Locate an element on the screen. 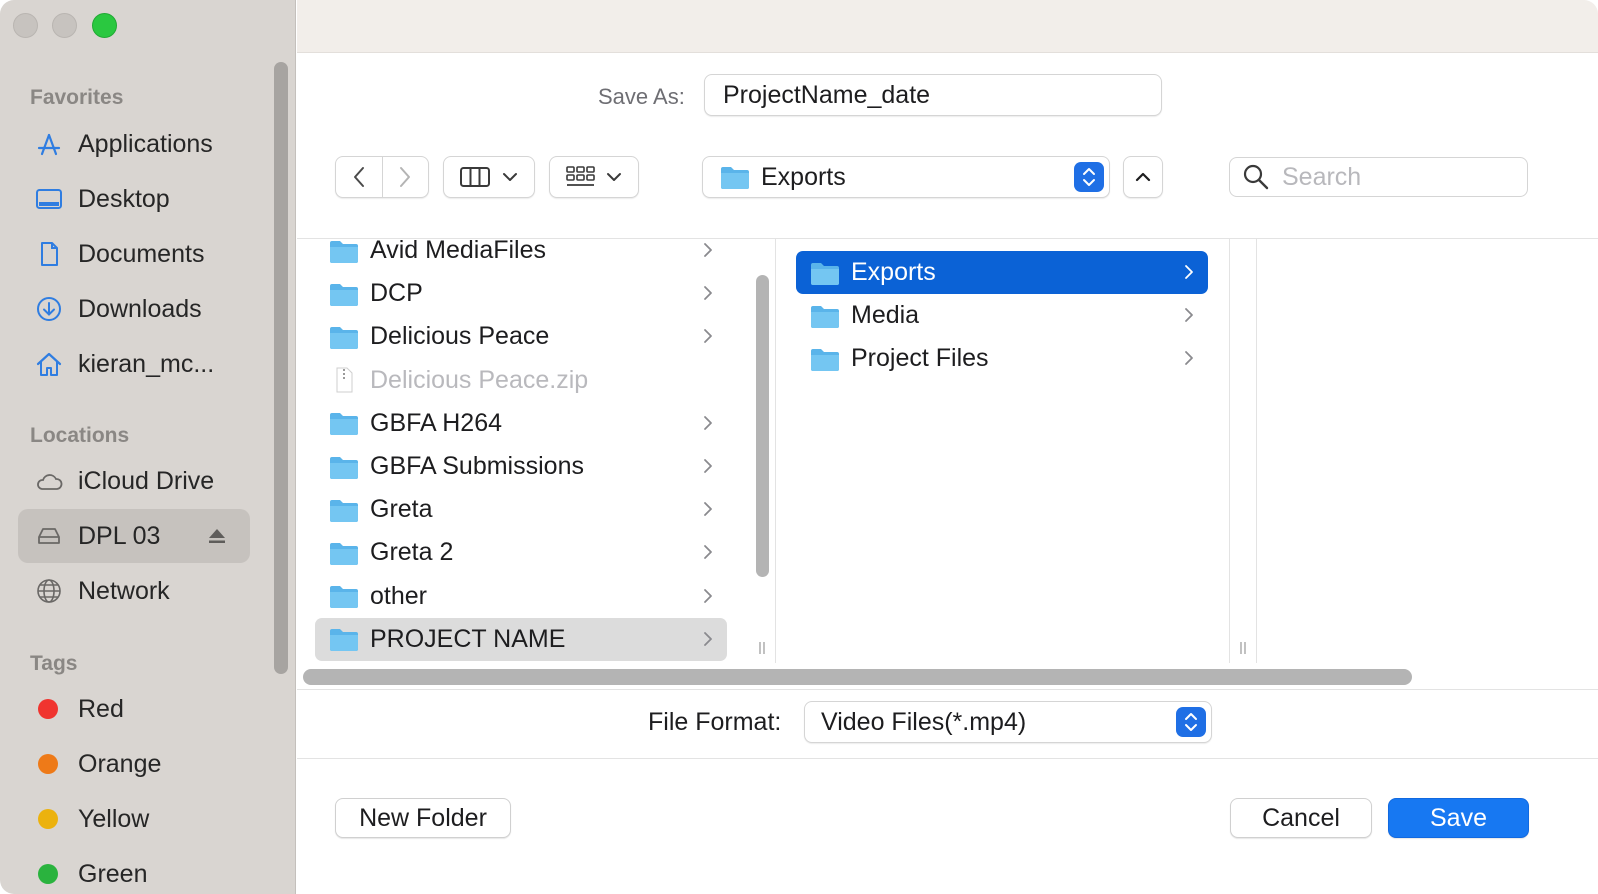 The width and height of the screenshot is (1598, 894). back-button is located at coordinates (359, 177).